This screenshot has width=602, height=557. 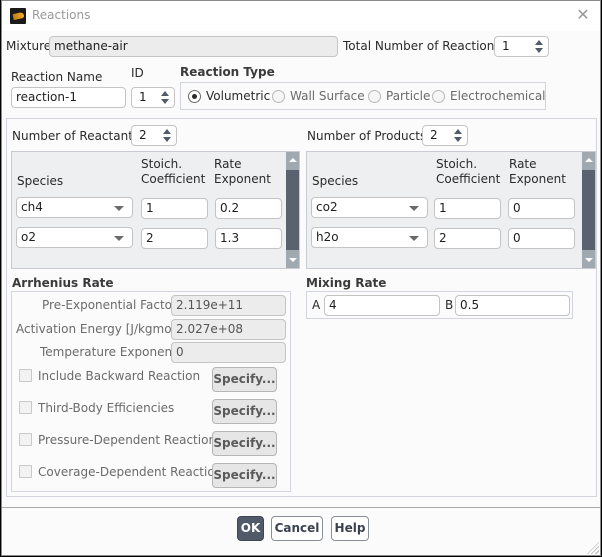 What do you see at coordinates (367, 136) in the screenshot?
I see `products-count-label: Number of Products` at bounding box center [367, 136].